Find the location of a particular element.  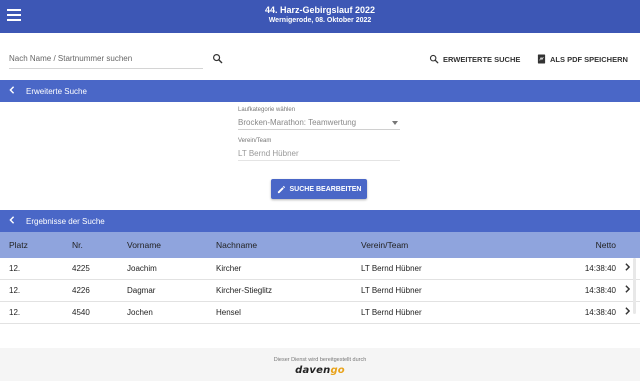

extended-search-button: ERWEITERTE SUCHE is located at coordinates (474, 59).